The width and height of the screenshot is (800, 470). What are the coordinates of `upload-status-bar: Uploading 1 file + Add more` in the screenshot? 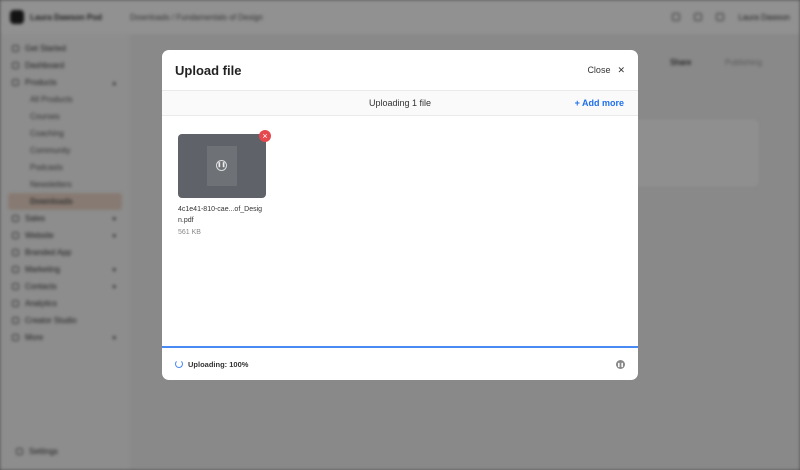 It's located at (400, 103).